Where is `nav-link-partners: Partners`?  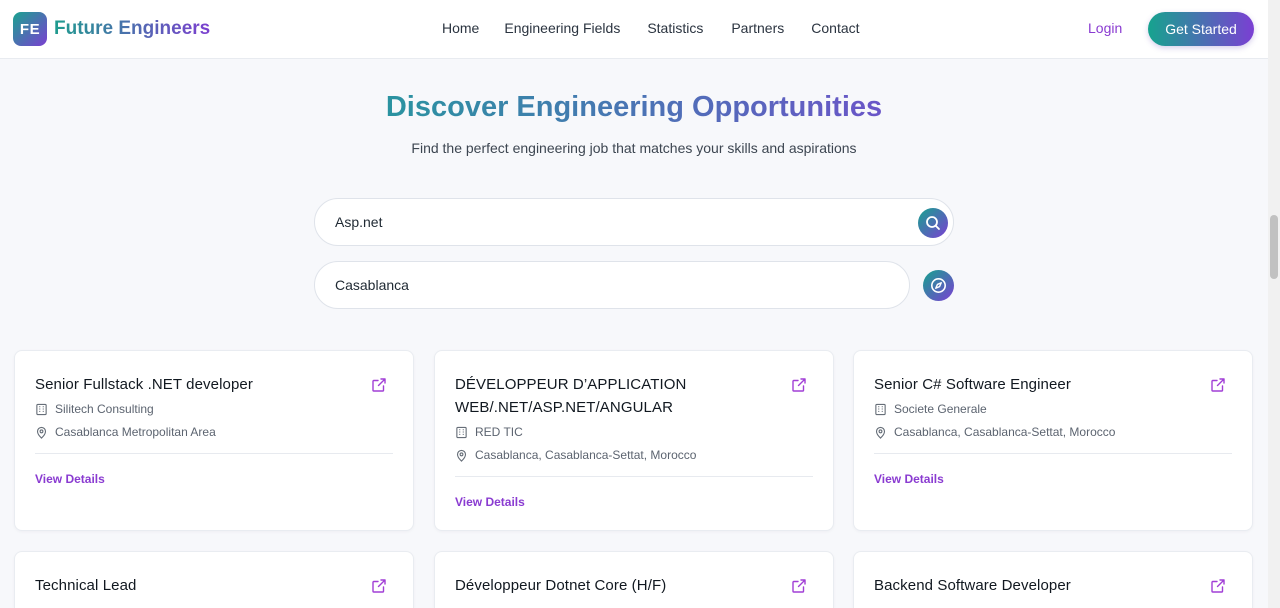 nav-link-partners: Partners is located at coordinates (757, 28).